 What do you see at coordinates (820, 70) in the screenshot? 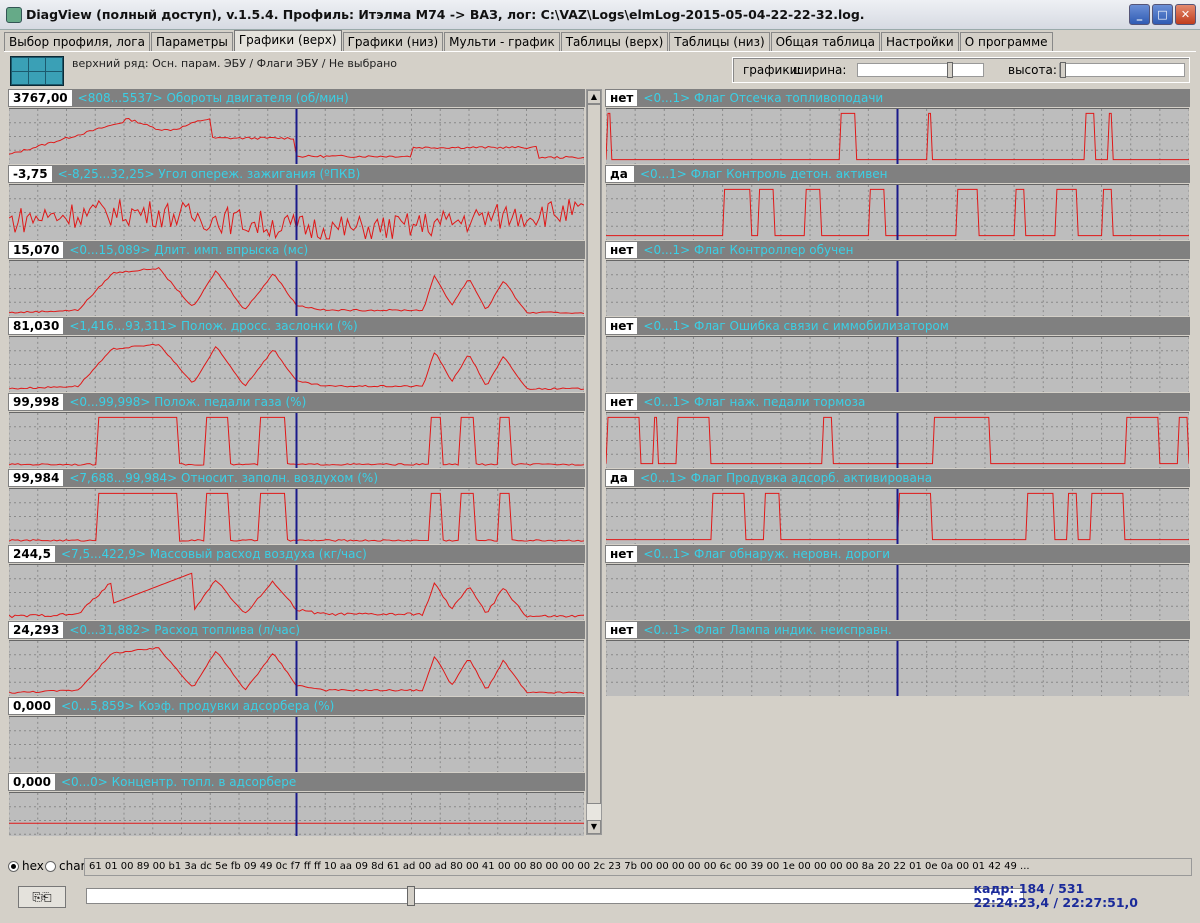
I see `width-label: ширина:` at bounding box center [820, 70].